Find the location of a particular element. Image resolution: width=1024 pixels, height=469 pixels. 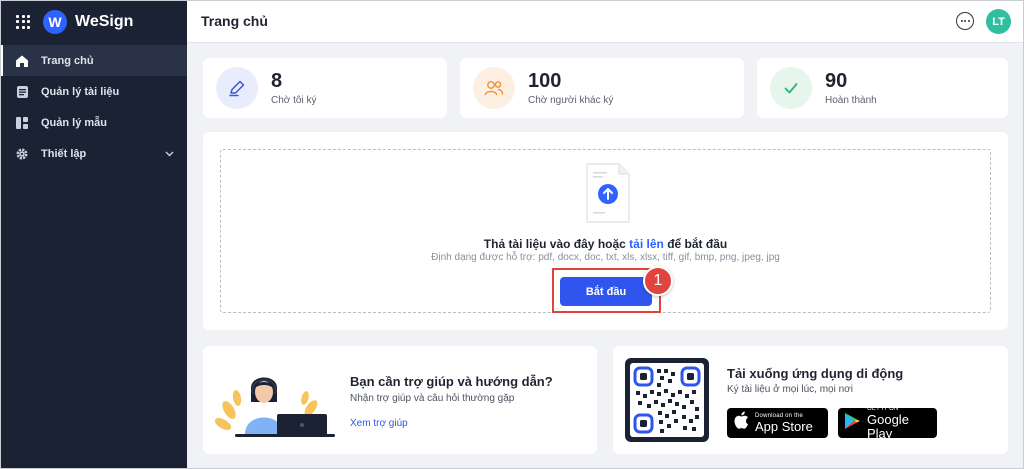

sidebar-item-settings: Thiết lập is located at coordinates (93, 153).